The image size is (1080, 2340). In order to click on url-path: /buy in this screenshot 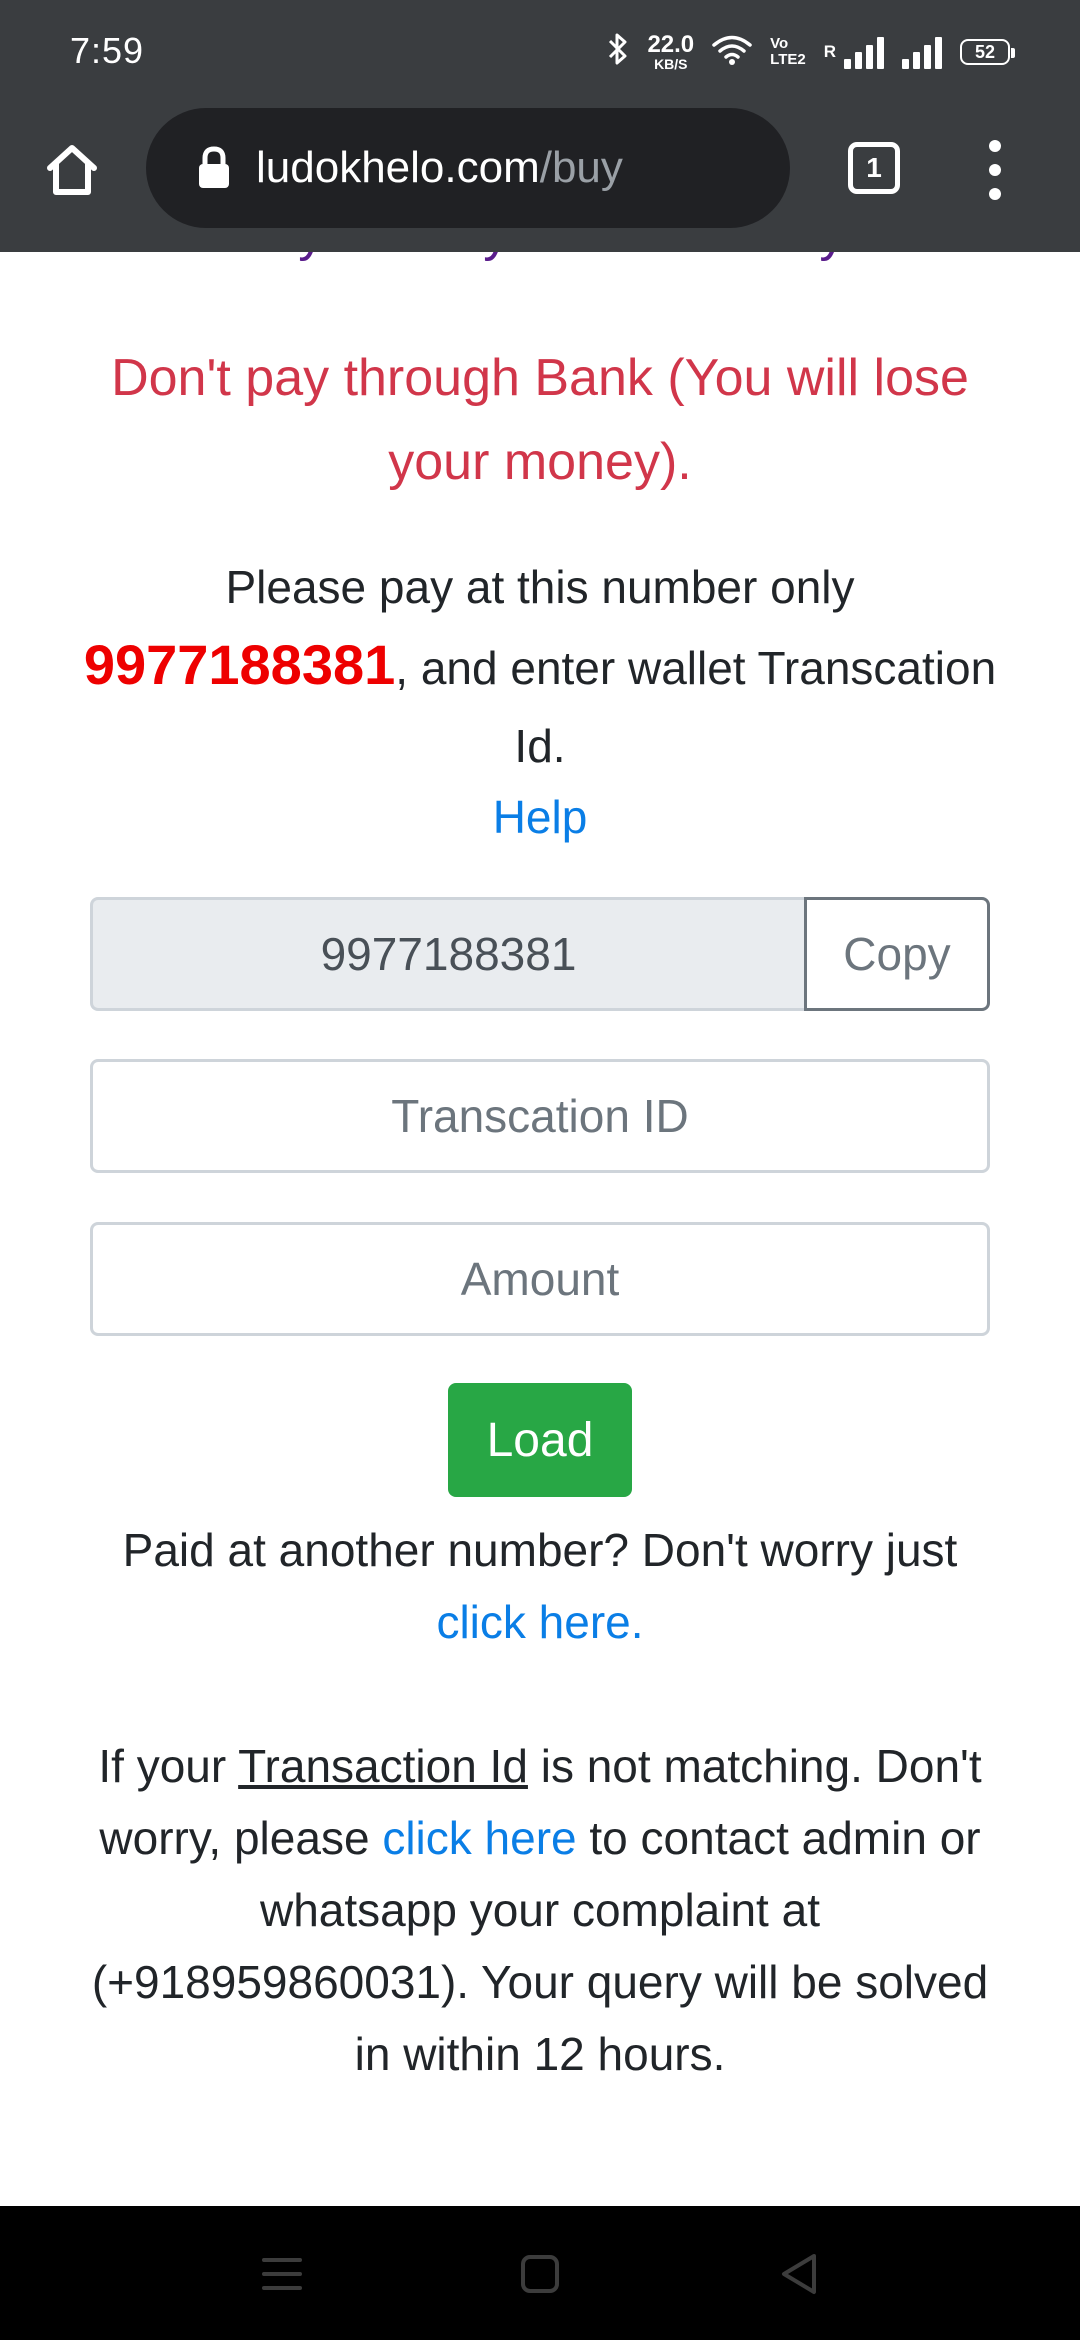, I will do `click(581, 167)`.